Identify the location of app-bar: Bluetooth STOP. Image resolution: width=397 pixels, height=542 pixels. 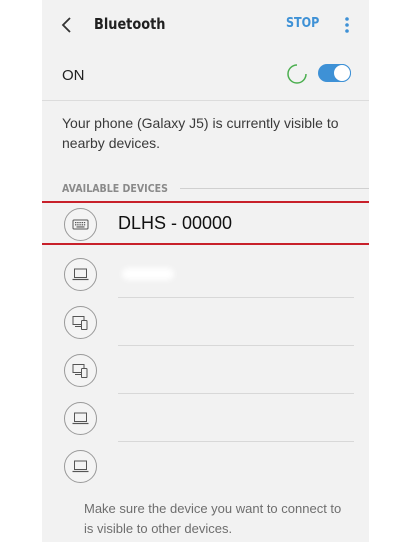
(205, 25).